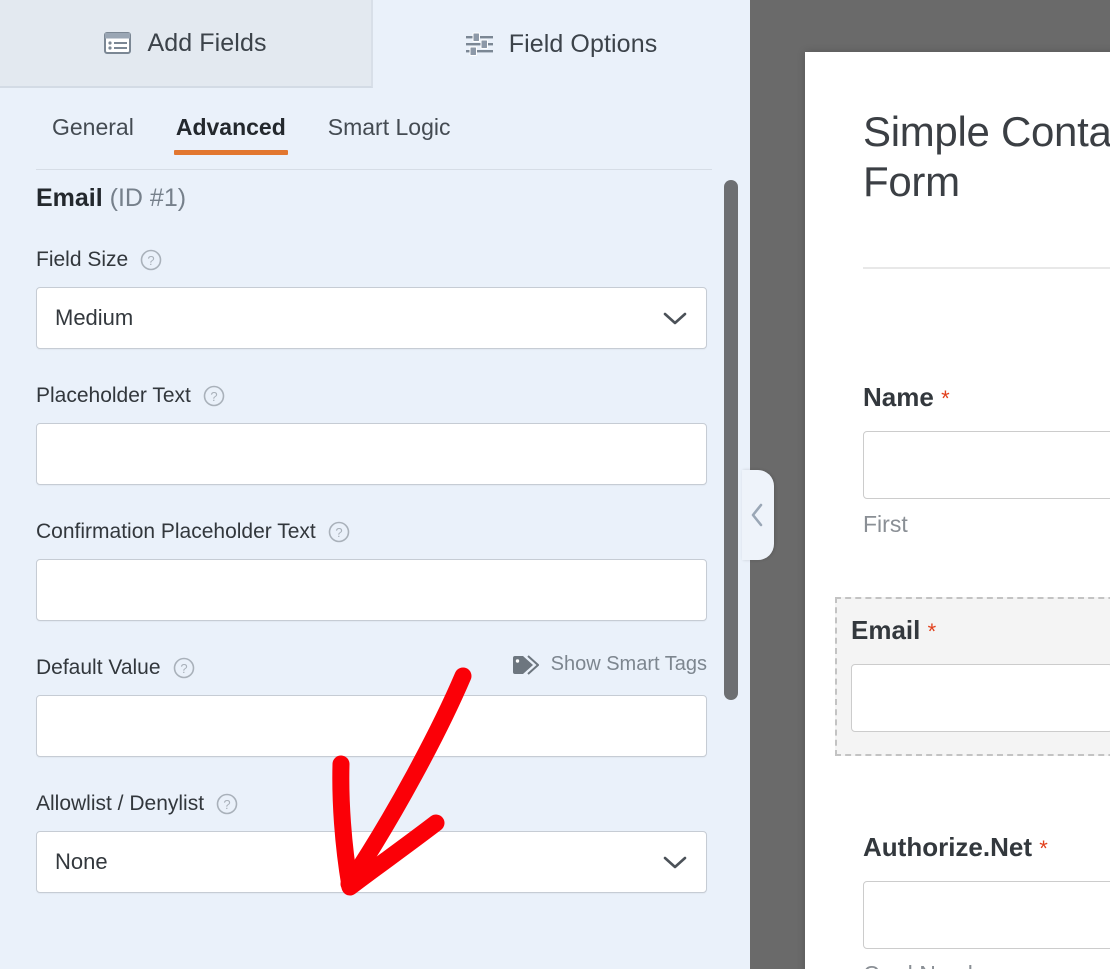  I want to click on preview-email-input, so click(980, 698).